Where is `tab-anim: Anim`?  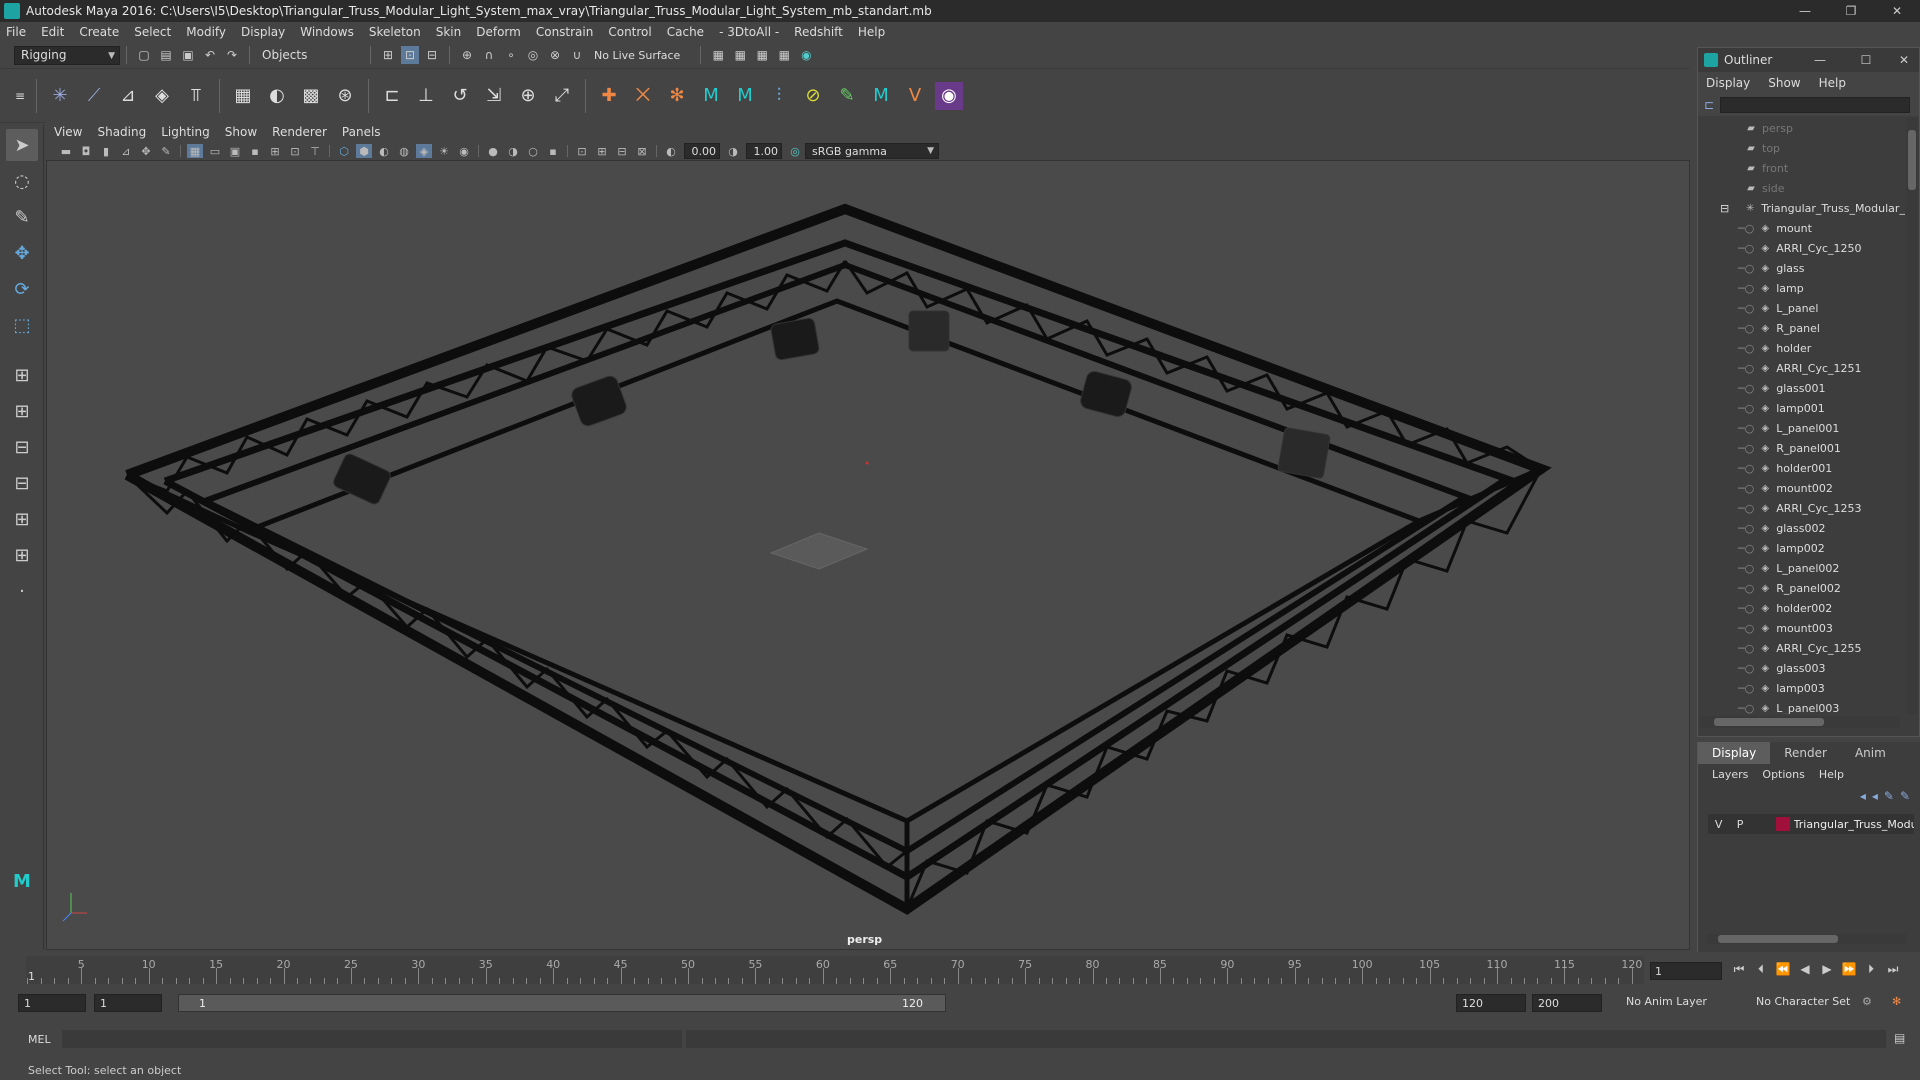
tab-anim: Anim is located at coordinates (1870, 753).